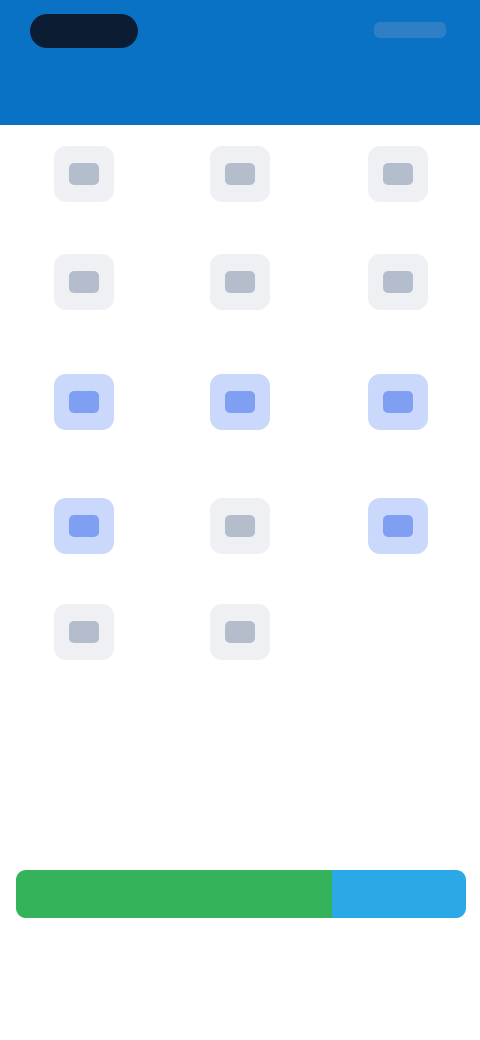  What do you see at coordinates (399, 894) in the screenshot?
I see `secondary-action-button` at bounding box center [399, 894].